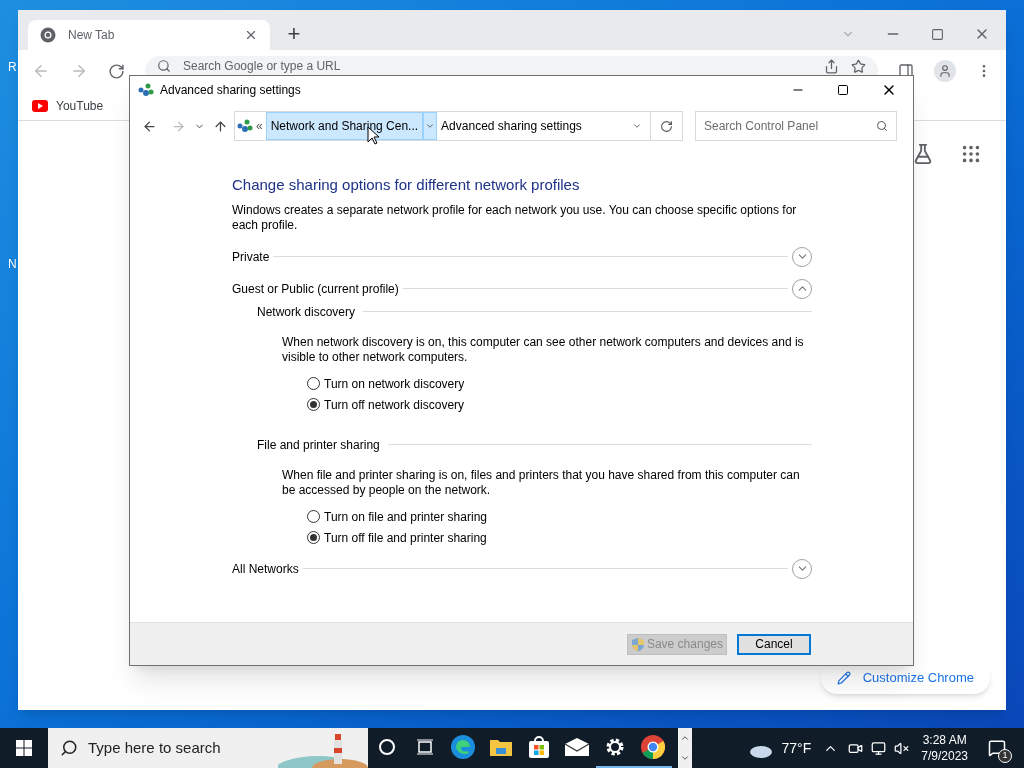  I want to click on windows-start-icon, so click(24, 748).